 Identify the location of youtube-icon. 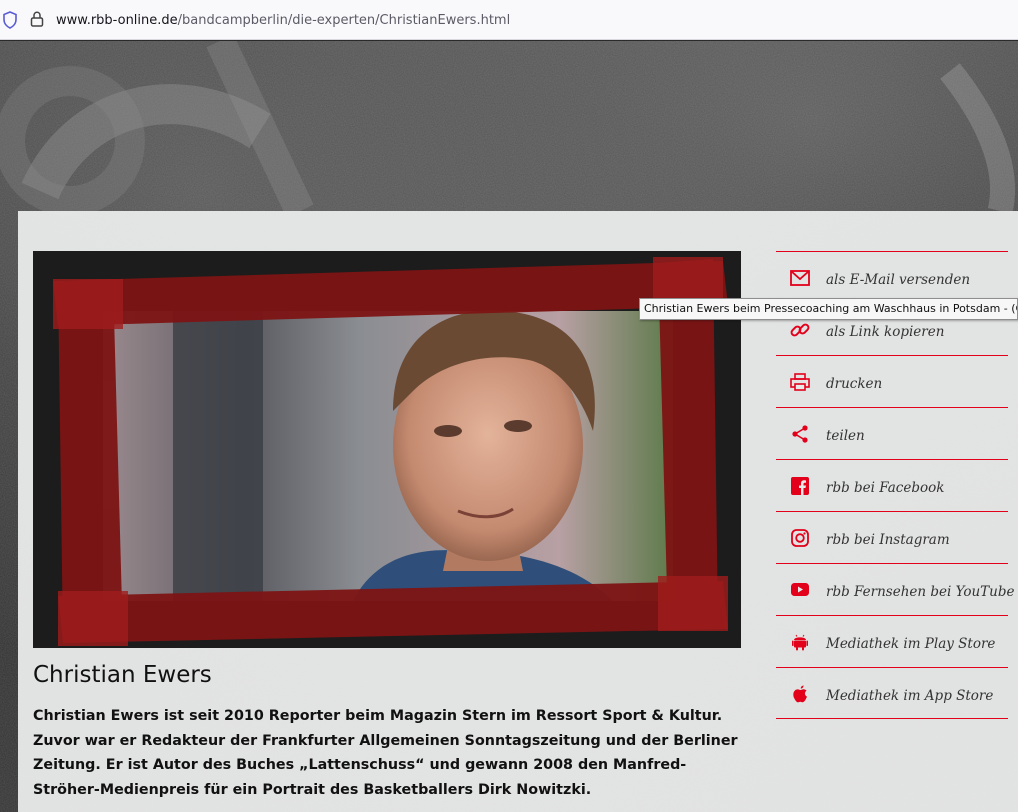
(800, 590).